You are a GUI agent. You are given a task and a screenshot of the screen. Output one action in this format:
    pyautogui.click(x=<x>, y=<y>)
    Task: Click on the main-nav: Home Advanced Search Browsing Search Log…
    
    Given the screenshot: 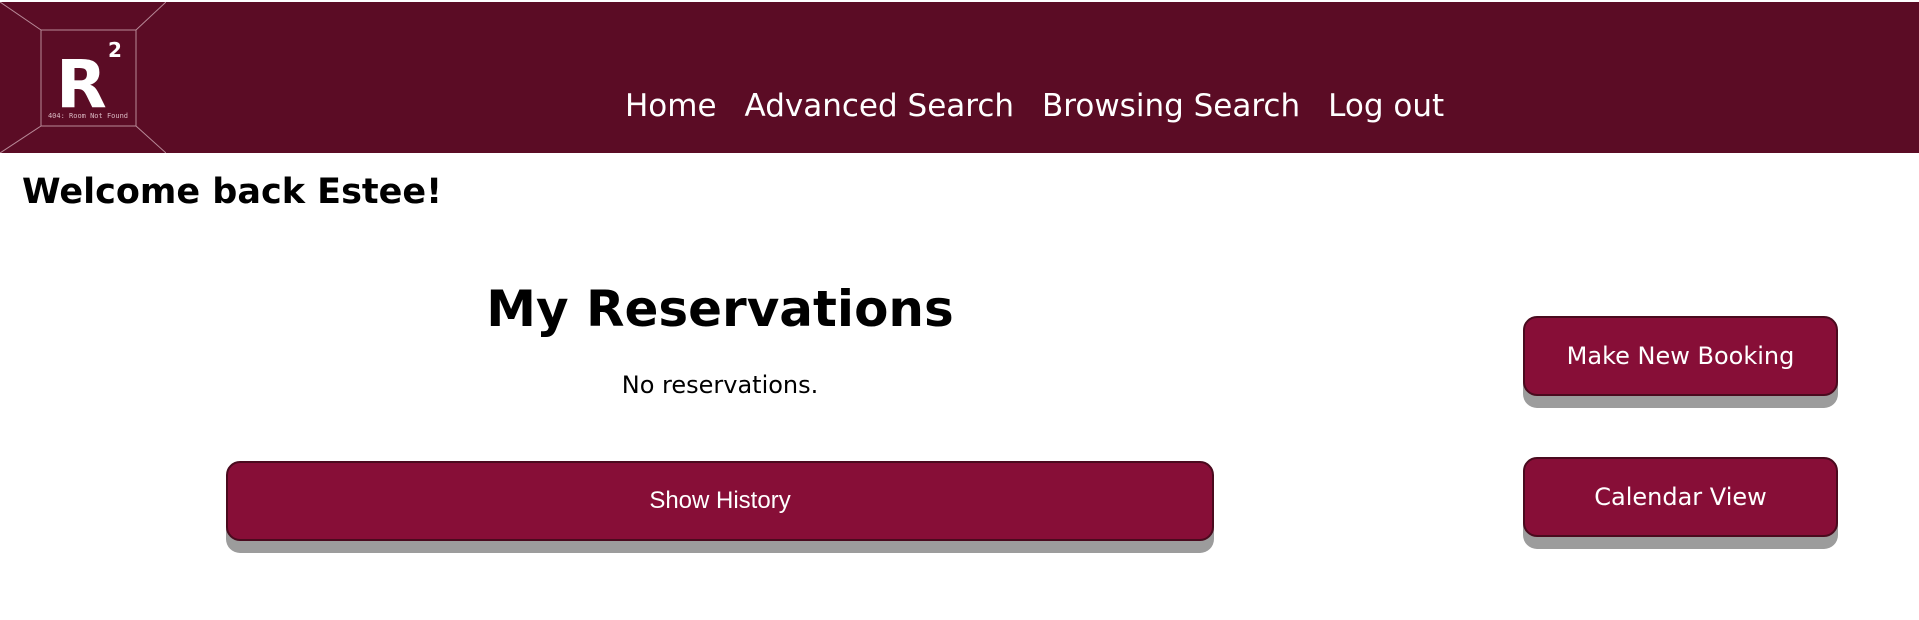 What is the action you would take?
    pyautogui.click(x=1048, y=106)
    